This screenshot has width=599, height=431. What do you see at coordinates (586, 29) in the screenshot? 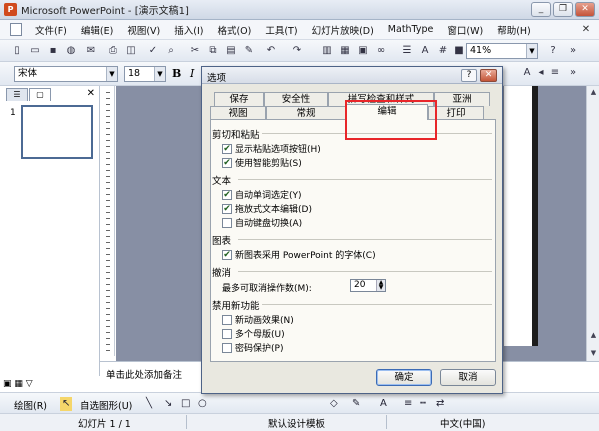
I see `close-document-icon: ✕` at bounding box center [586, 29].